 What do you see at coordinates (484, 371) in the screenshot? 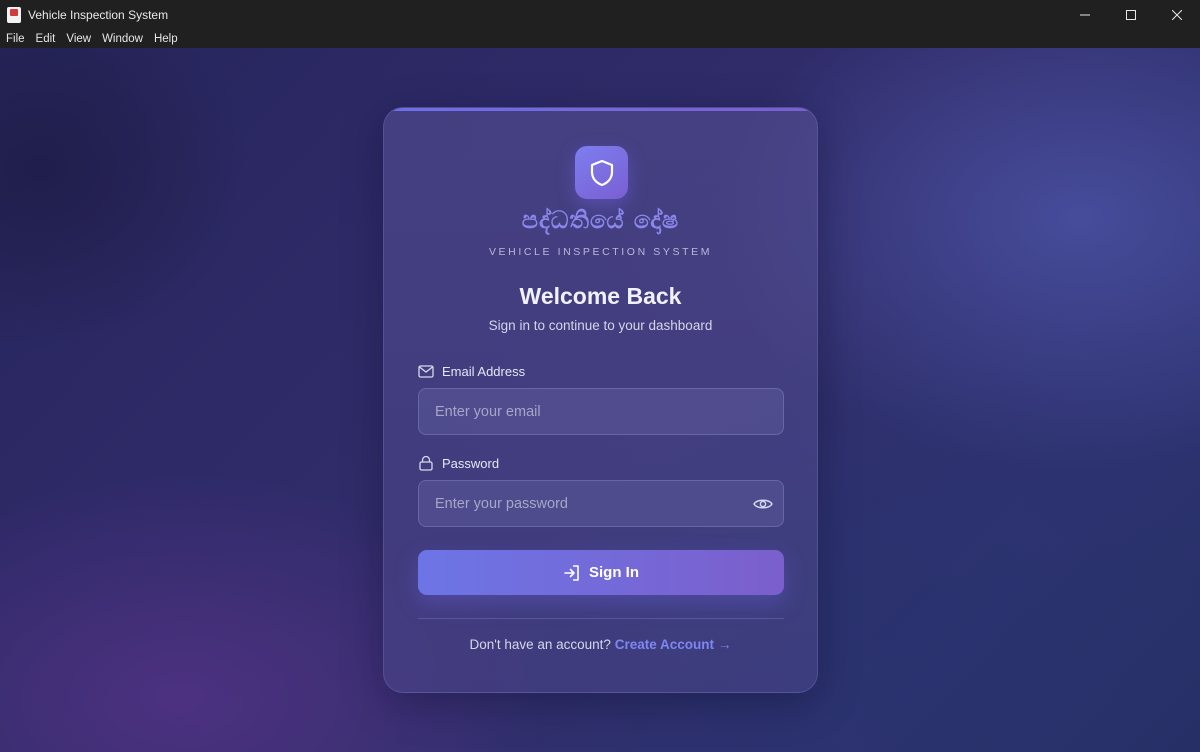
I see `email-label-text: Email Address` at bounding box center [484, 371].